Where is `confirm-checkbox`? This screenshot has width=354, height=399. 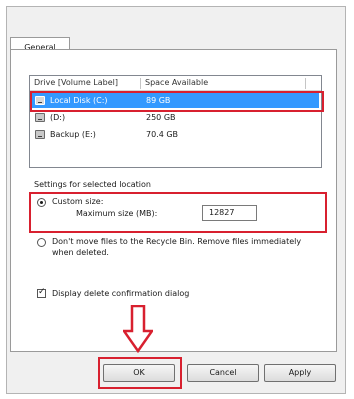 confirm-checkbox is located at coordinates (41, 292).